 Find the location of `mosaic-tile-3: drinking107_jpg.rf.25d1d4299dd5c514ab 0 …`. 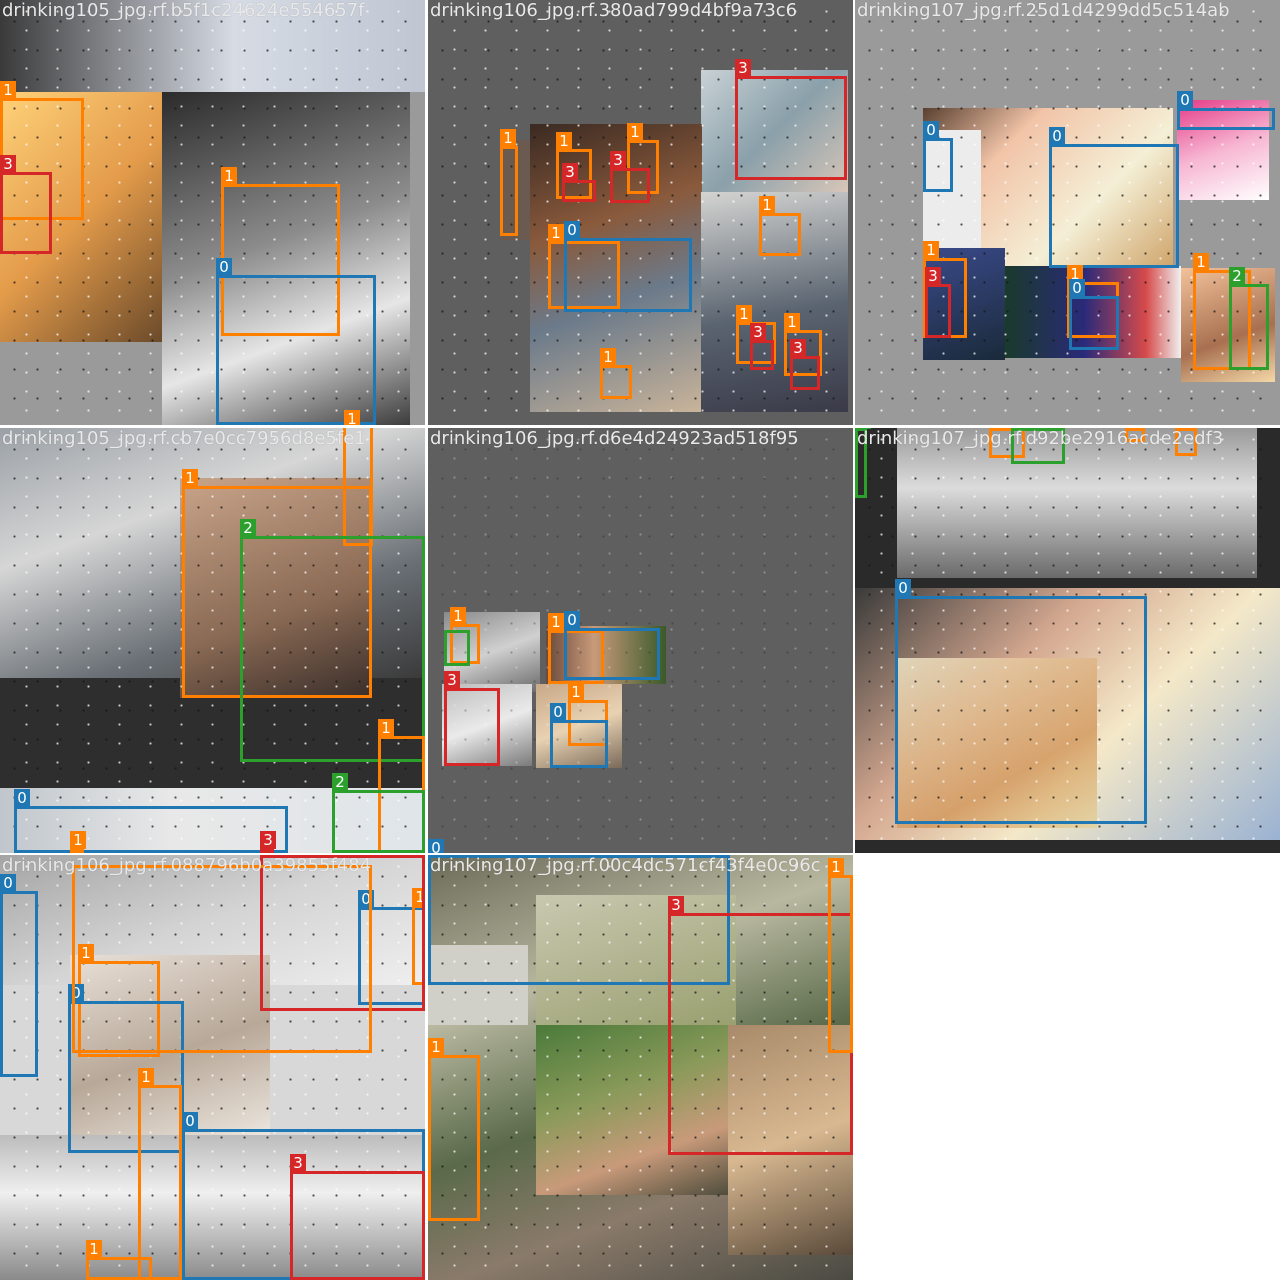

mosaic-tile-3: drinking107_jpg.rf.25d1d4299dd5c514ab 0 … is located at coordinates (1067, 212).